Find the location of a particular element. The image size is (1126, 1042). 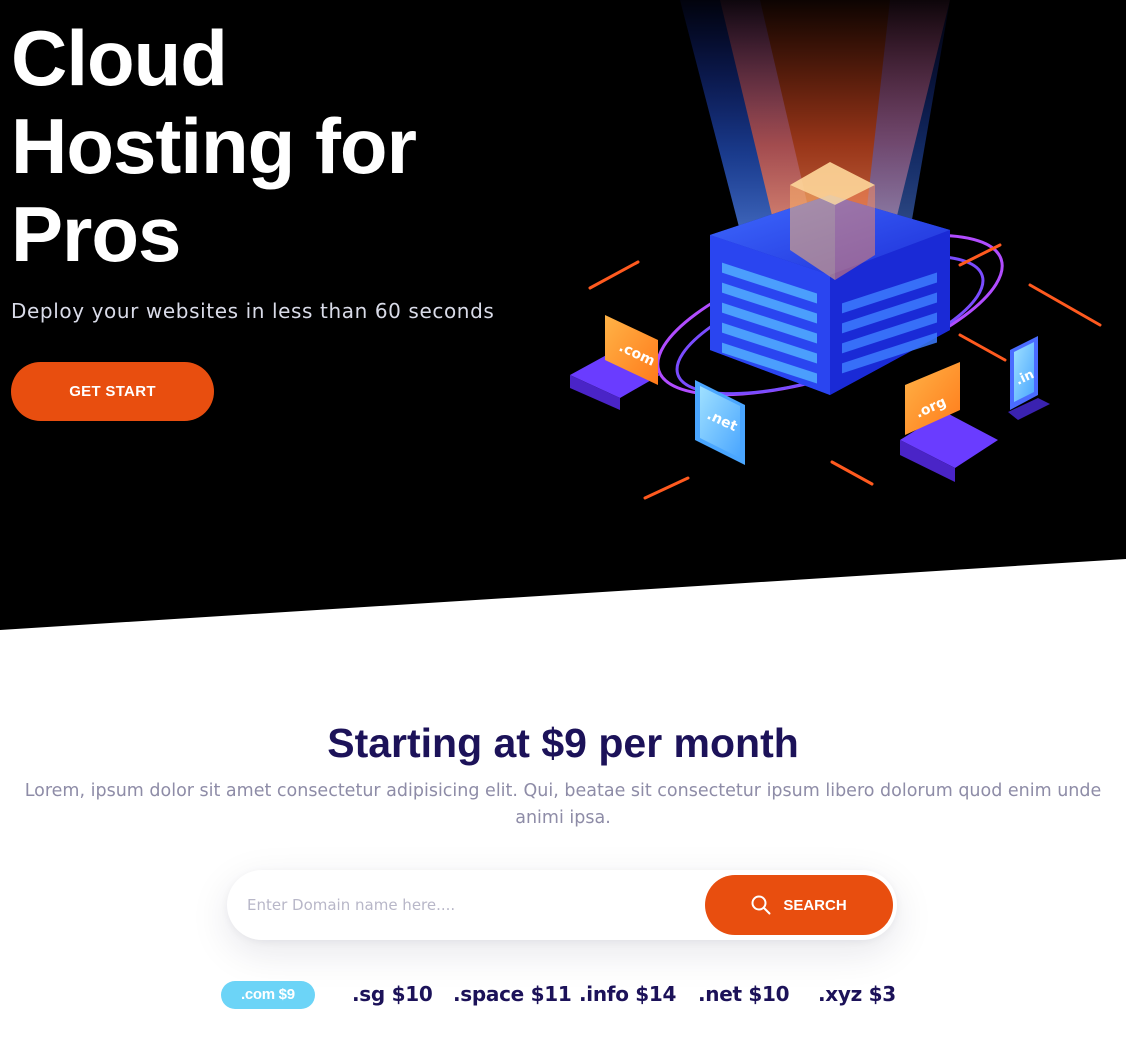

hero-title-line-2: Hosting for is located at coordinates (214, 146).